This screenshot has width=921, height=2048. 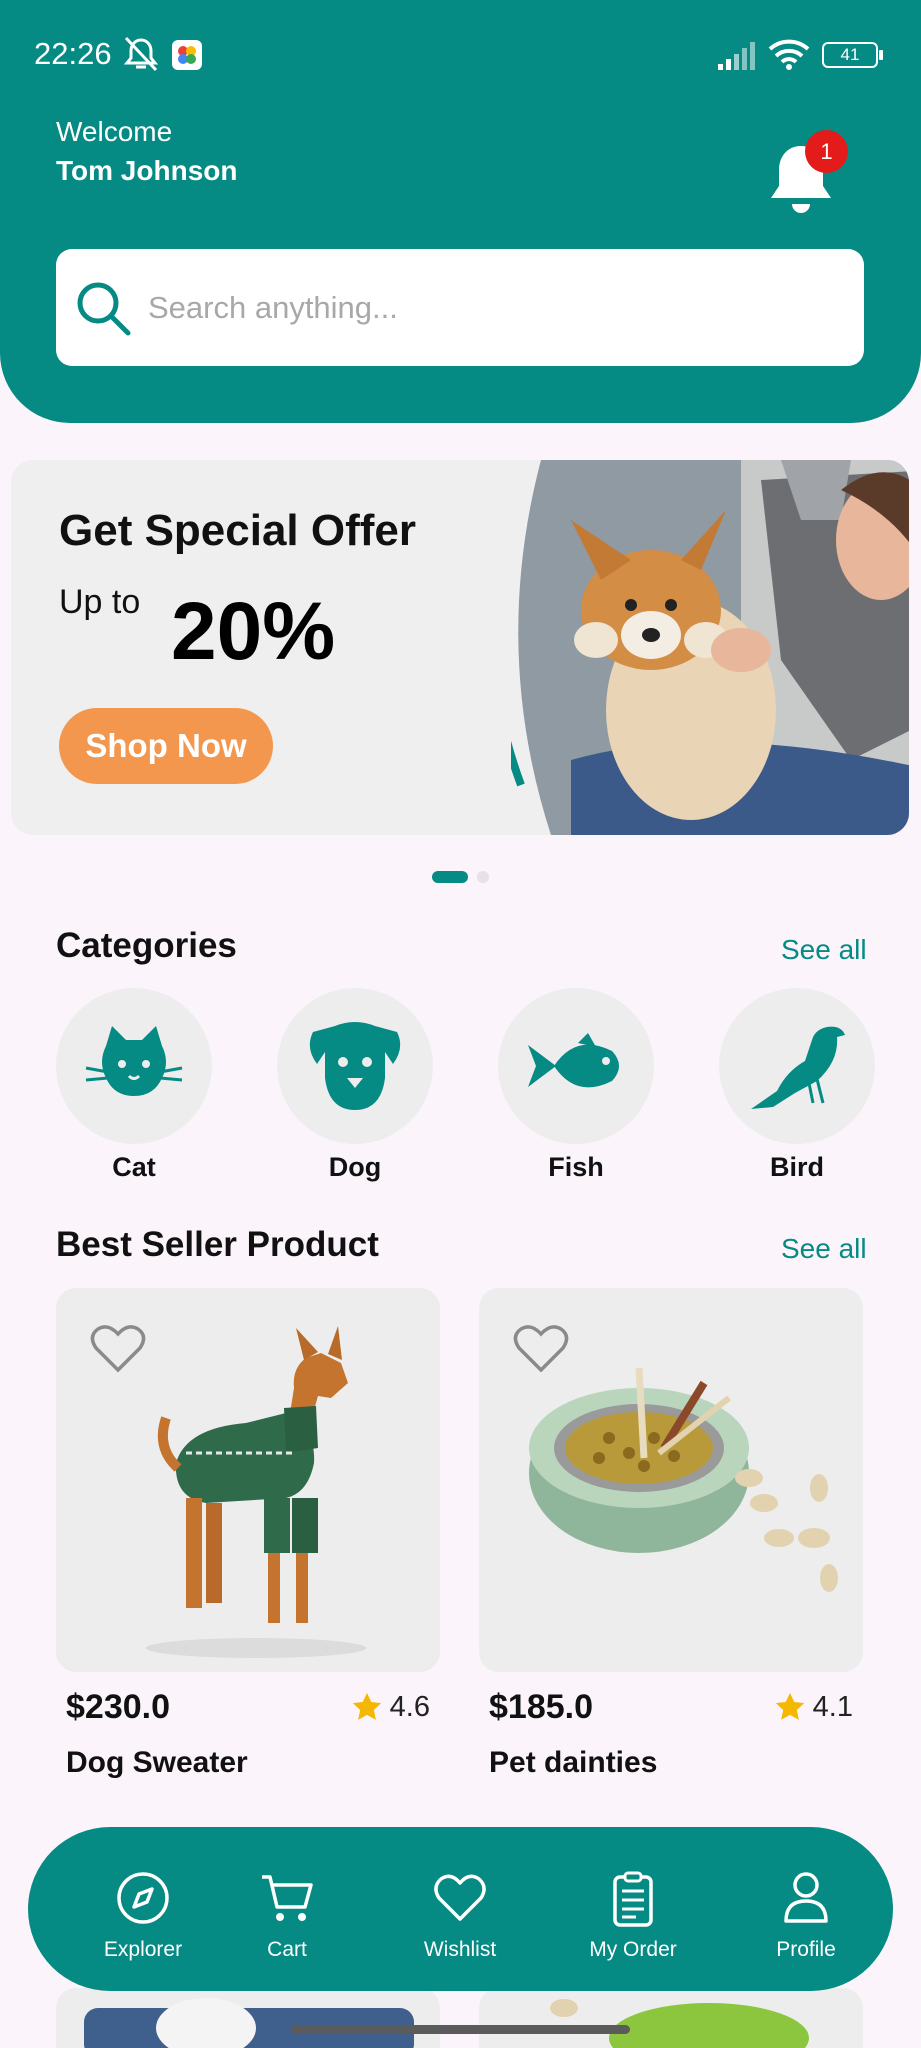 I want to click on welcome-text: Welcome, so click(x=114, y=131).